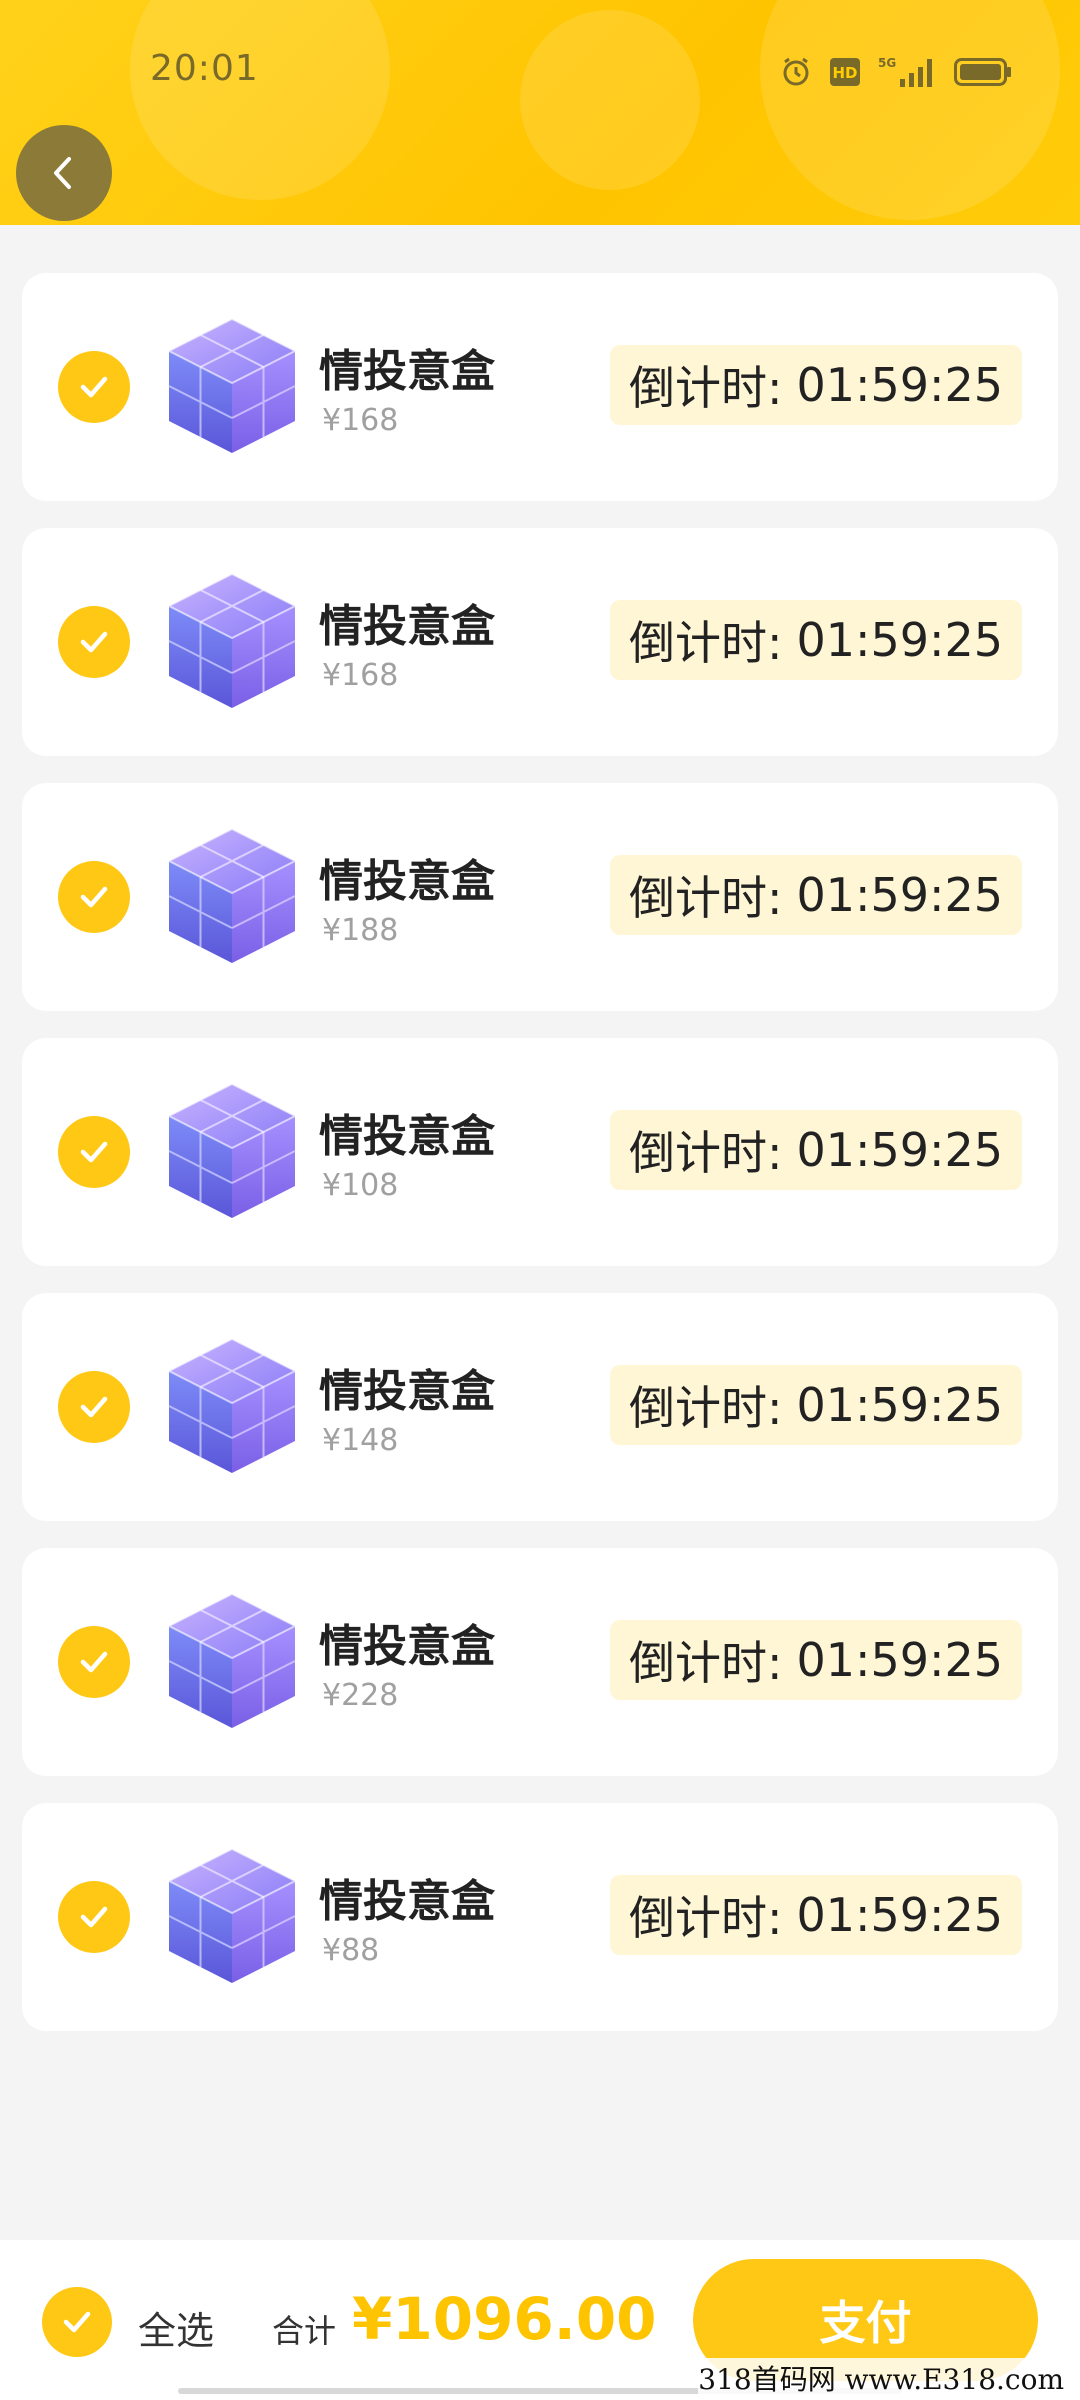  What do you see at coordinates (504, 2319) in the screenshot?
I see `total-amount: ¥1096.00` at bounding box center [504, 2319].